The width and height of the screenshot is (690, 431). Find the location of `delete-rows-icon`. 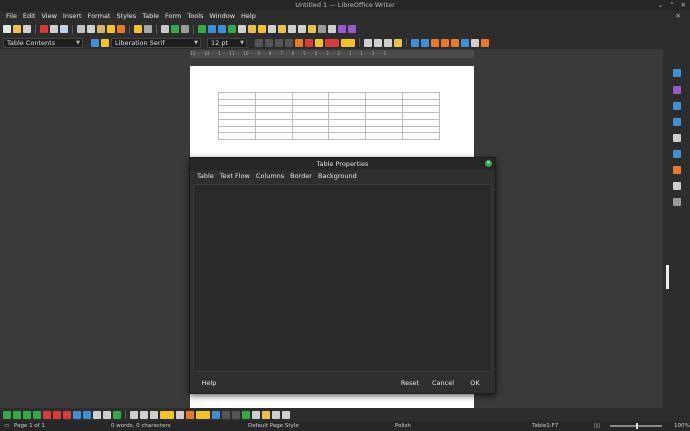

delete-rows-icon is located at coordinates (47, 414).